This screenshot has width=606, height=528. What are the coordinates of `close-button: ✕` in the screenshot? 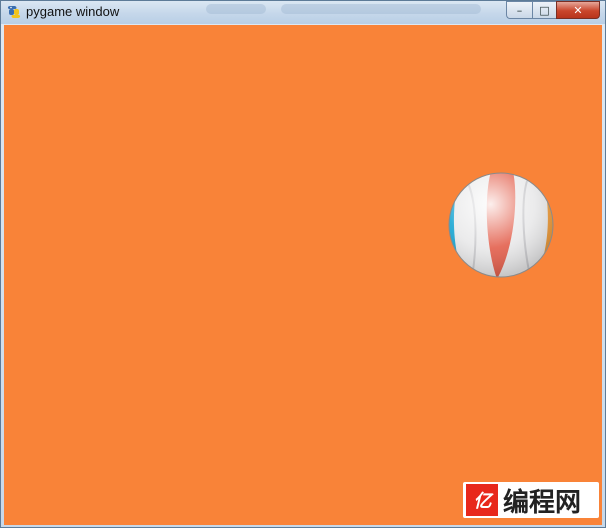 It's located at (578, 10).